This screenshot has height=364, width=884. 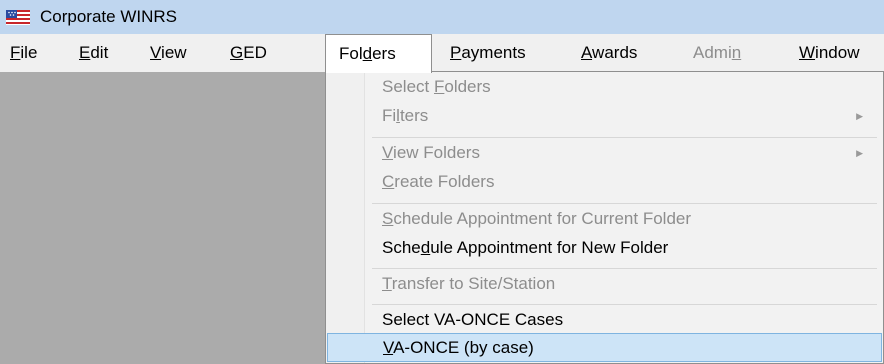 I want to click on menu-item-create-folders: Create Folders, so click(x=604, y=182).